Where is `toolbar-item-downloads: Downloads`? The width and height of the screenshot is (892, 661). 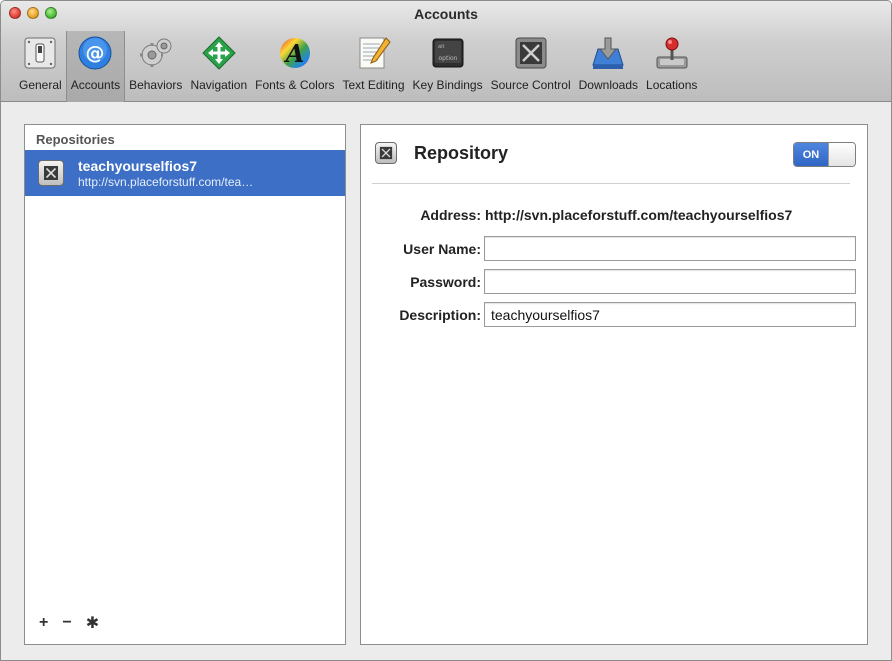
toolbar-item-downloads: Downloads is located at coordinates (608, 66).